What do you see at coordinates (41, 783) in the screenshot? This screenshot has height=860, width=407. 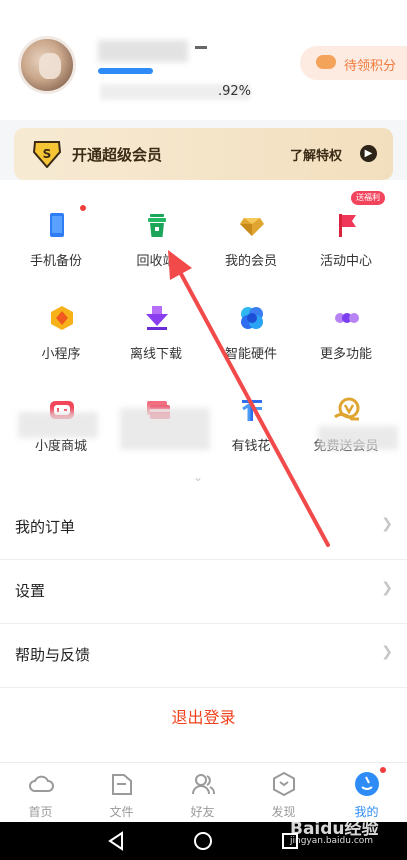 I see `cloud-icon` at bounding box center [41, 783].